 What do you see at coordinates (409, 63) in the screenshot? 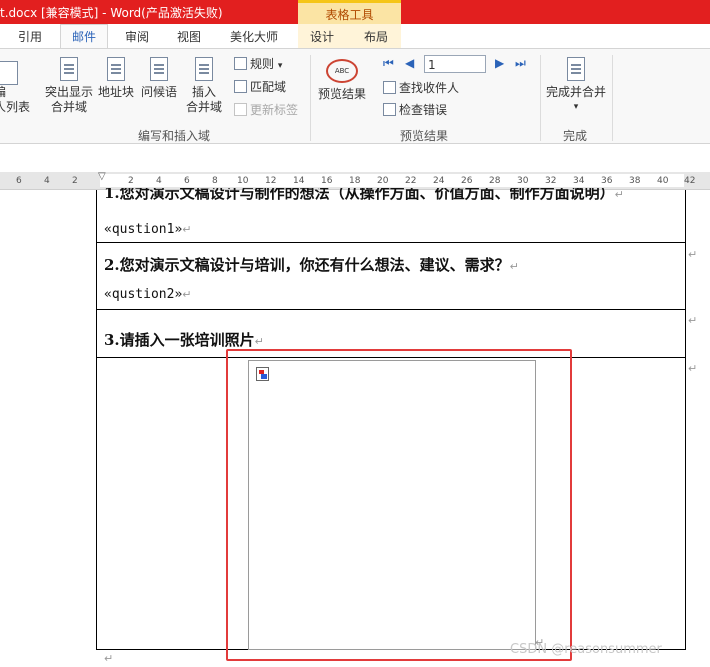
I see `previous-record-icon: ◀` at bounding box center [409, 63].